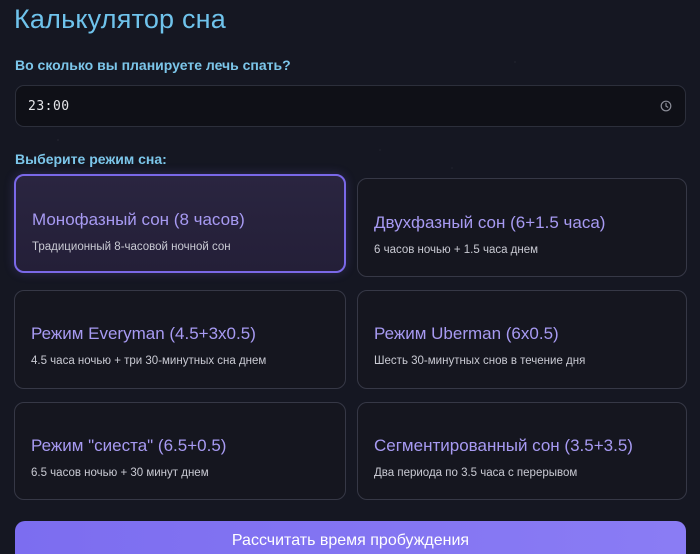 This screenshot has height=554, width=700. What do you see at coordinates (350, 537) in the screenshot?
I see `calculate-wake-time-button: Рассчитать время пробуждения` at bounding box center [350, 537].